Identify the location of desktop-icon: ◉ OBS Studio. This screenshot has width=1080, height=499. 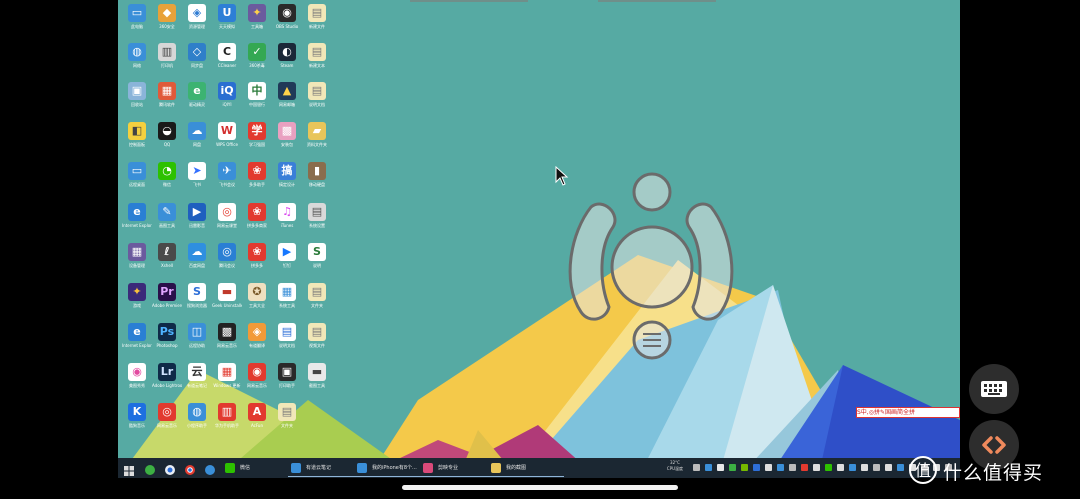
(287, 23).